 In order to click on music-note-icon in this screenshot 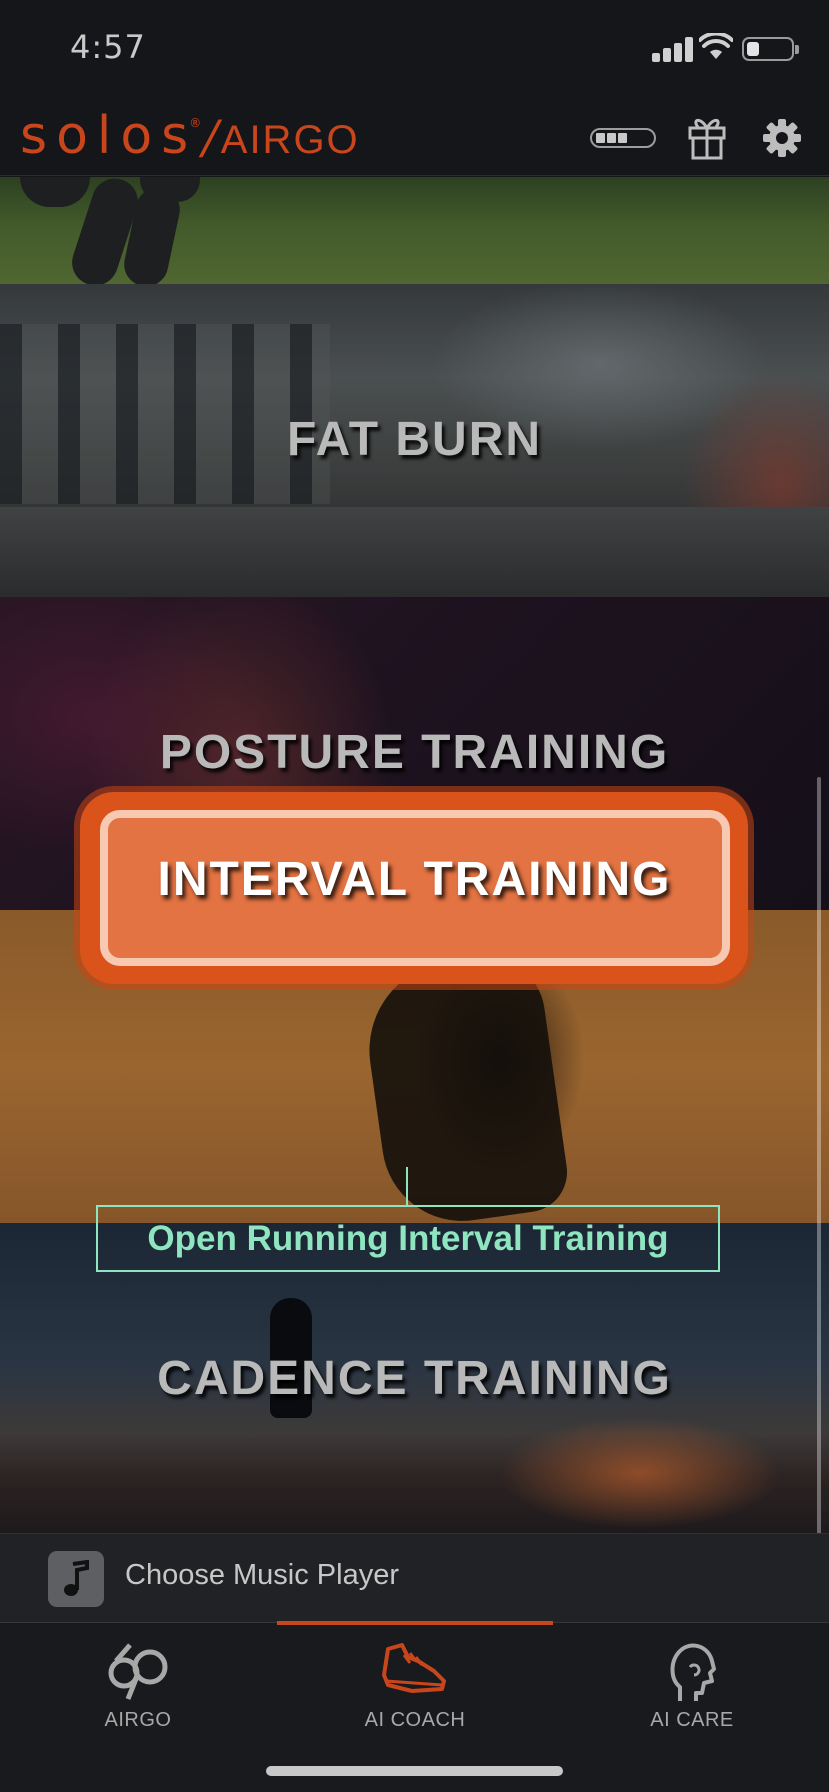, I will do `click(76, 1579)`.